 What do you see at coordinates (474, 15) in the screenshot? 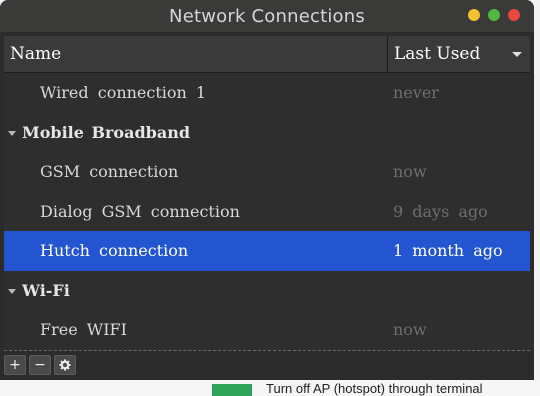
I see `minimize-button` at bounding box center [474, 15].